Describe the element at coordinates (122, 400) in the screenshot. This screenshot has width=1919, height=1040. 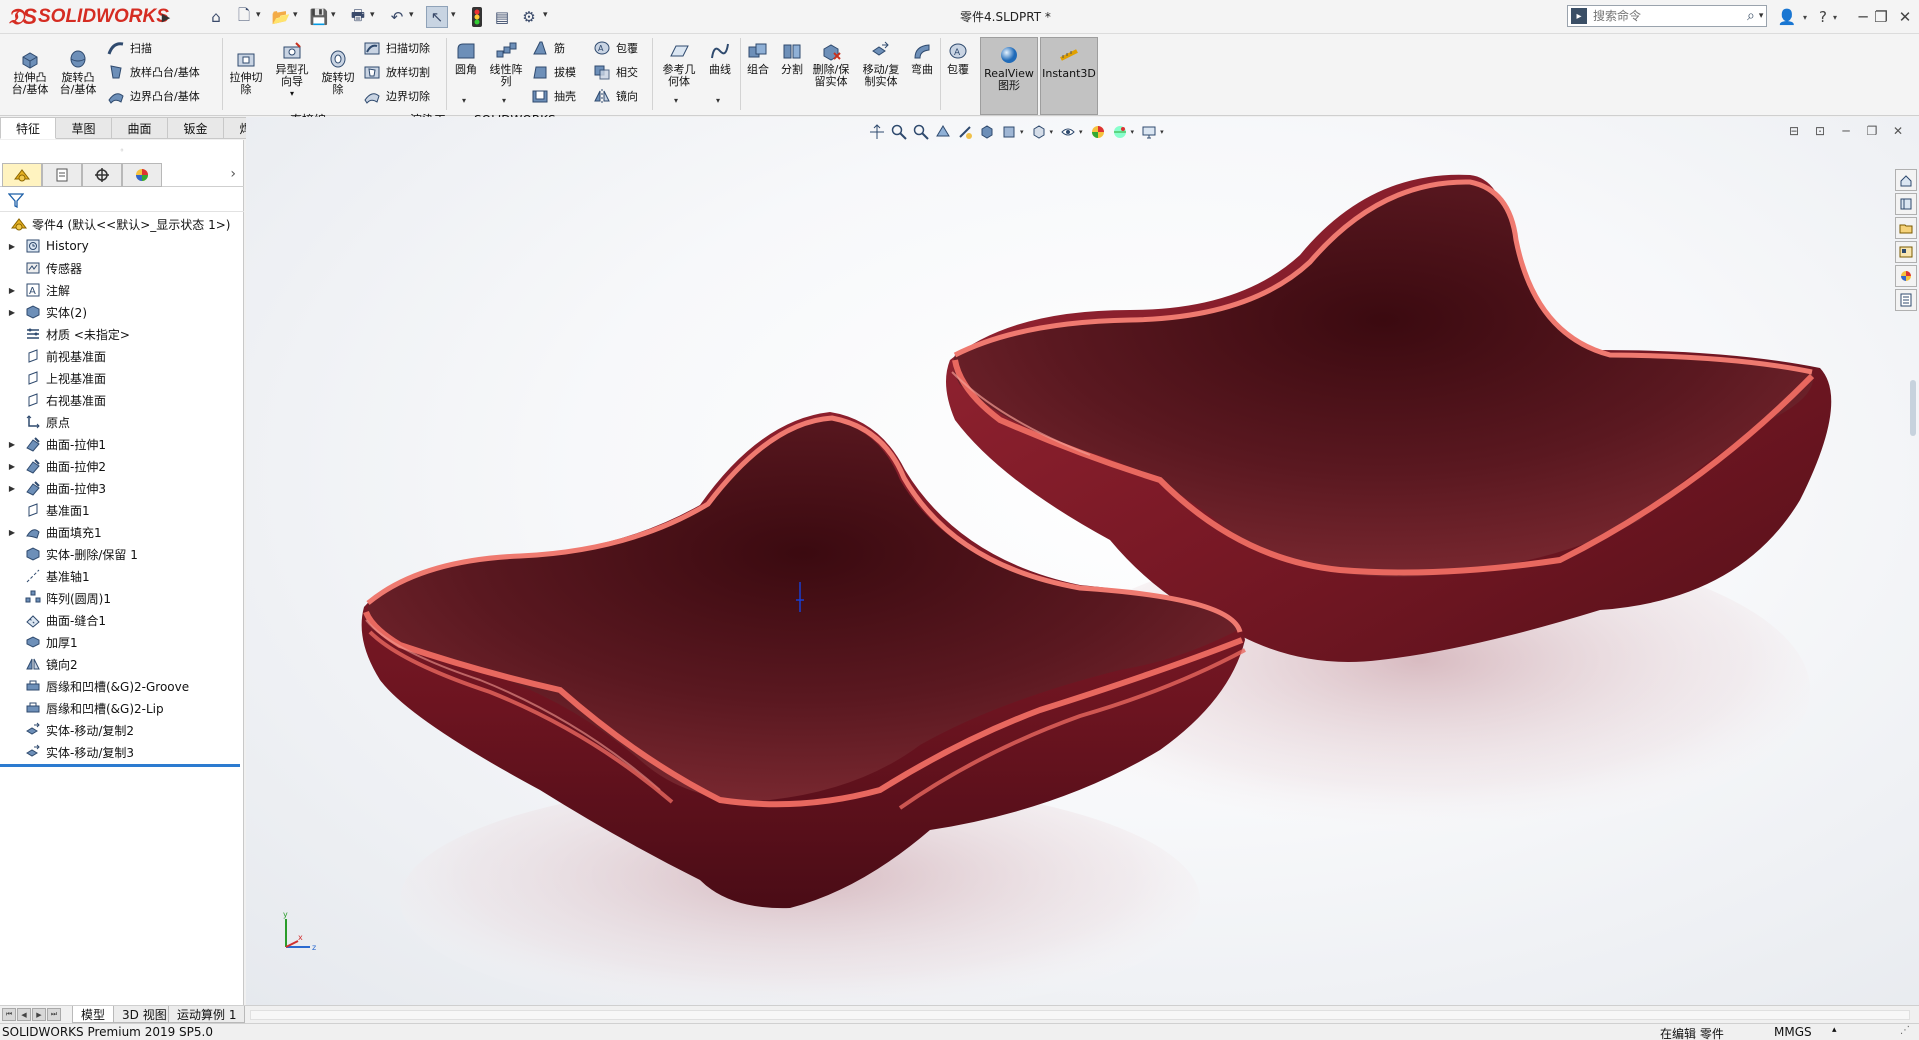
I see `tree-item-7: 右视基准面` at that location.